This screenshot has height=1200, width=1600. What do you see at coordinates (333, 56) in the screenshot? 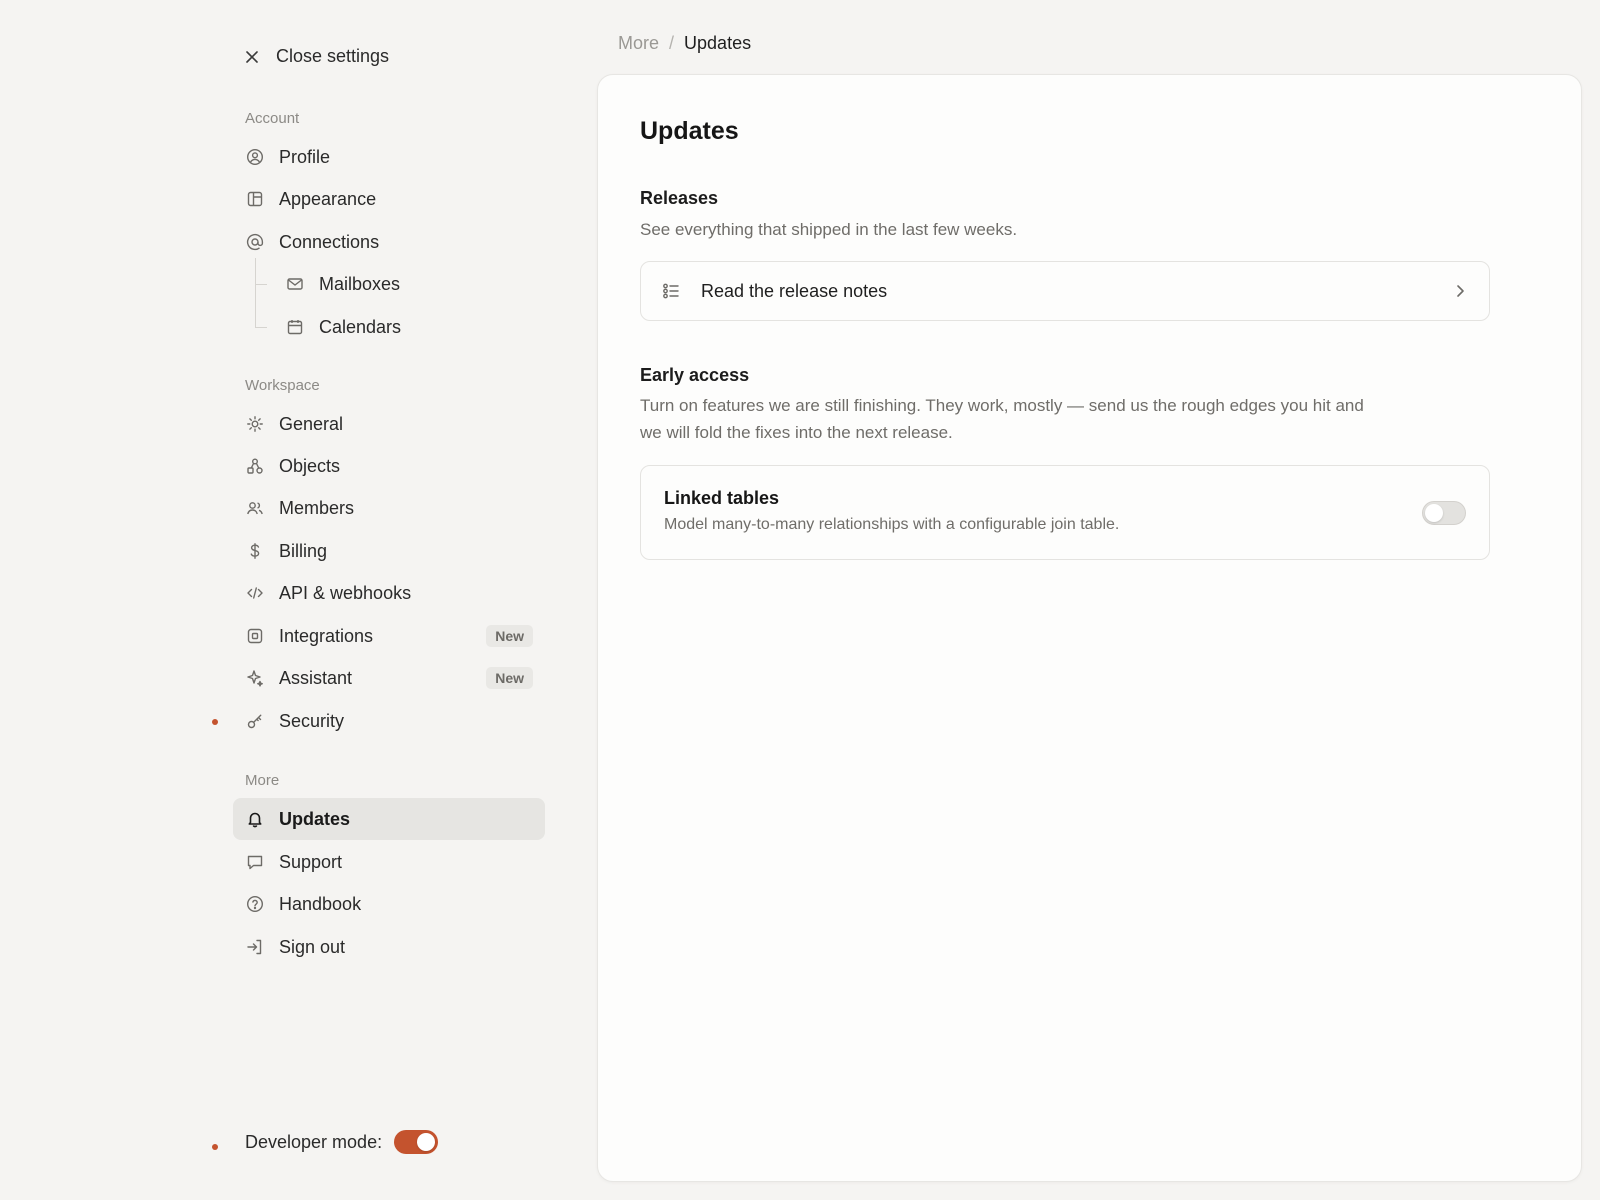
I see `close-settings-label: Close settings` at bounding box center [333, 56].